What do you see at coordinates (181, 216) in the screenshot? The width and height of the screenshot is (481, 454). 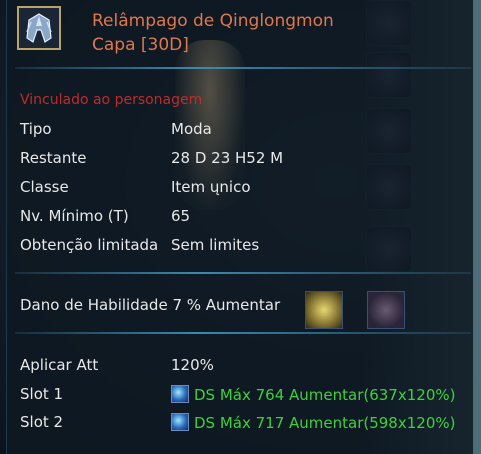 I see `stat-value-min-level: 65` at bounding box center [181, 216].